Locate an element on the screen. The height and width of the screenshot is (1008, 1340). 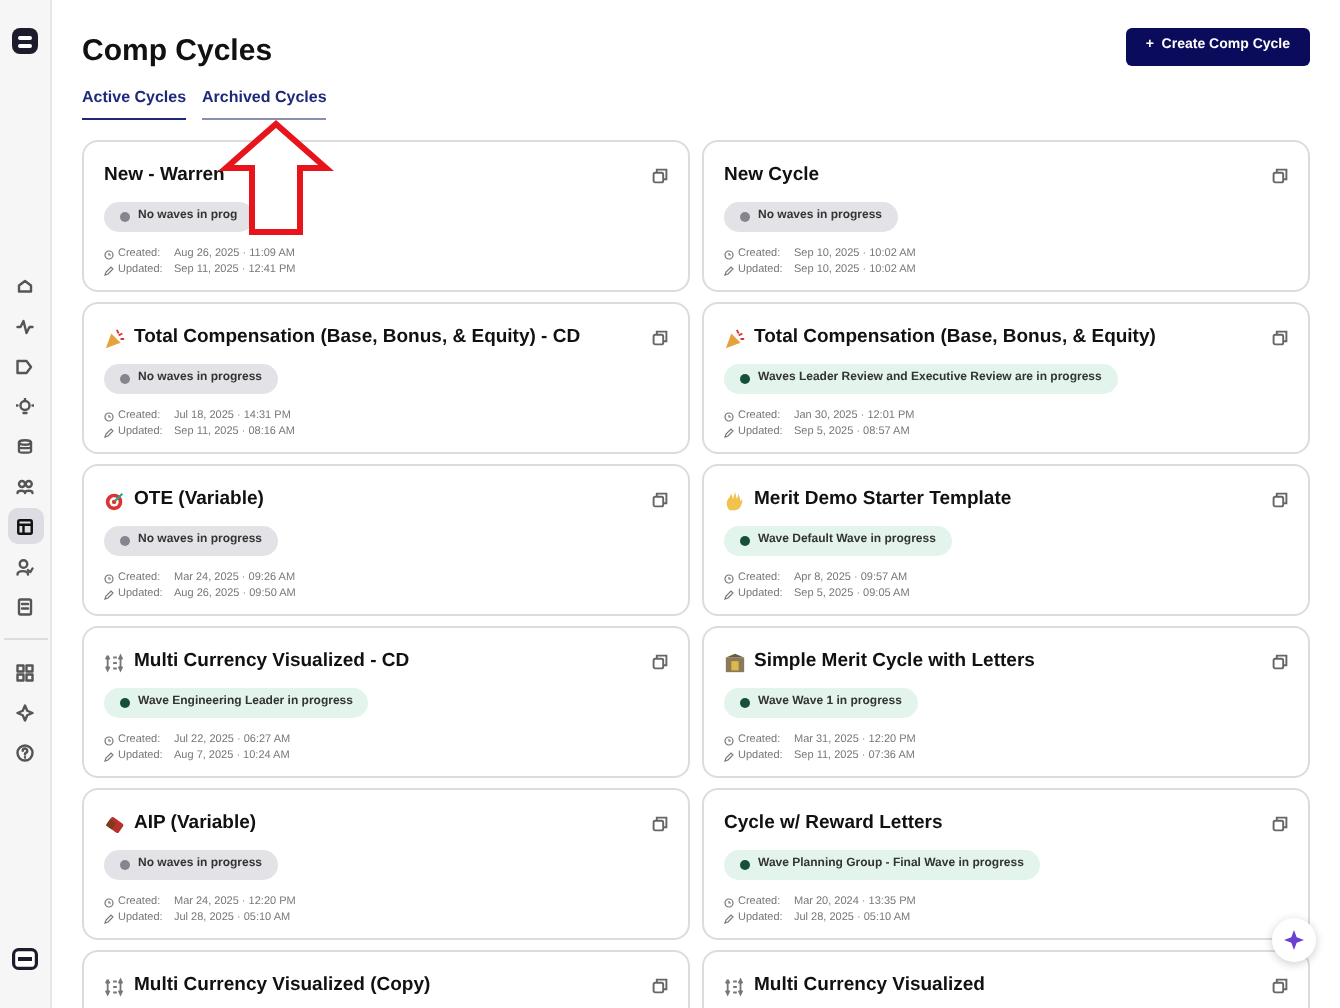
users-icon is located at coordinates (25, 486).